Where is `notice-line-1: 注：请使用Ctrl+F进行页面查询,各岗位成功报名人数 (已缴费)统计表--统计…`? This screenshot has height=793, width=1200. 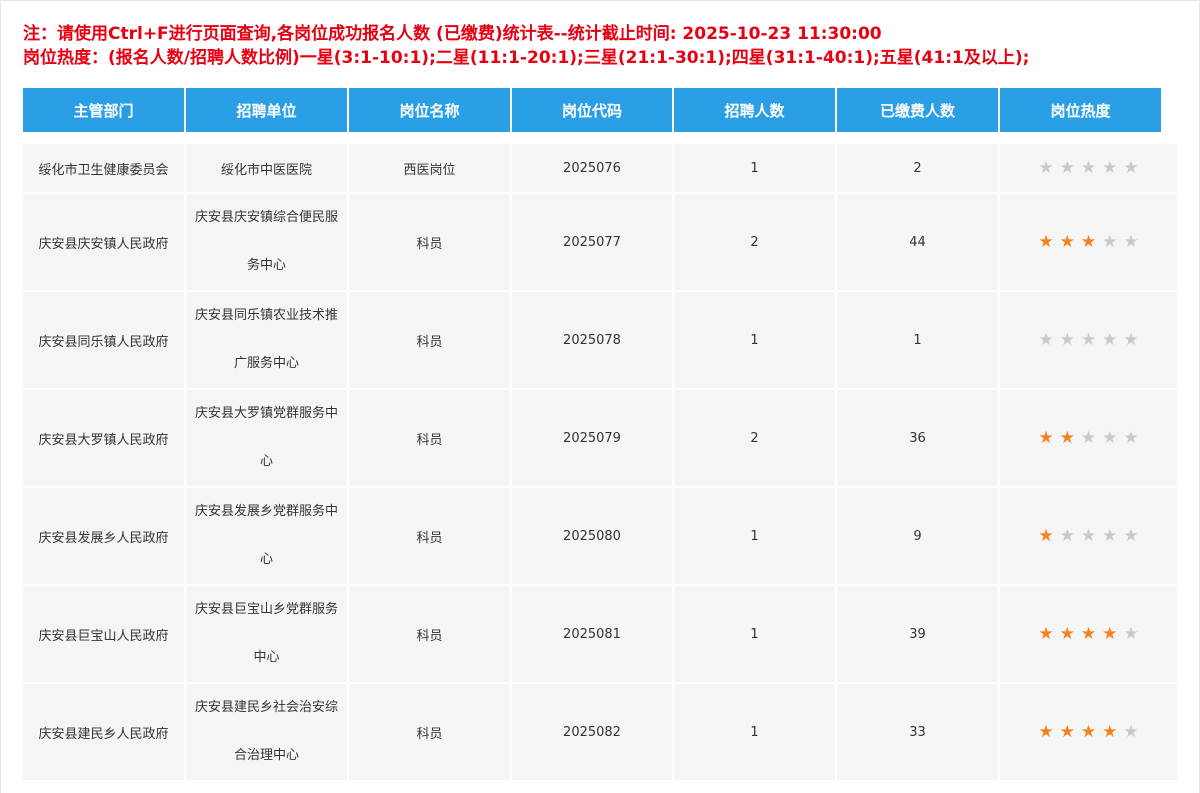
notice-line-1: 注：请使用Ctrl+F进行页面查询,各岗位成功报名人数 (已缴费)统计表--统计… is located at coordinates (452, 34).